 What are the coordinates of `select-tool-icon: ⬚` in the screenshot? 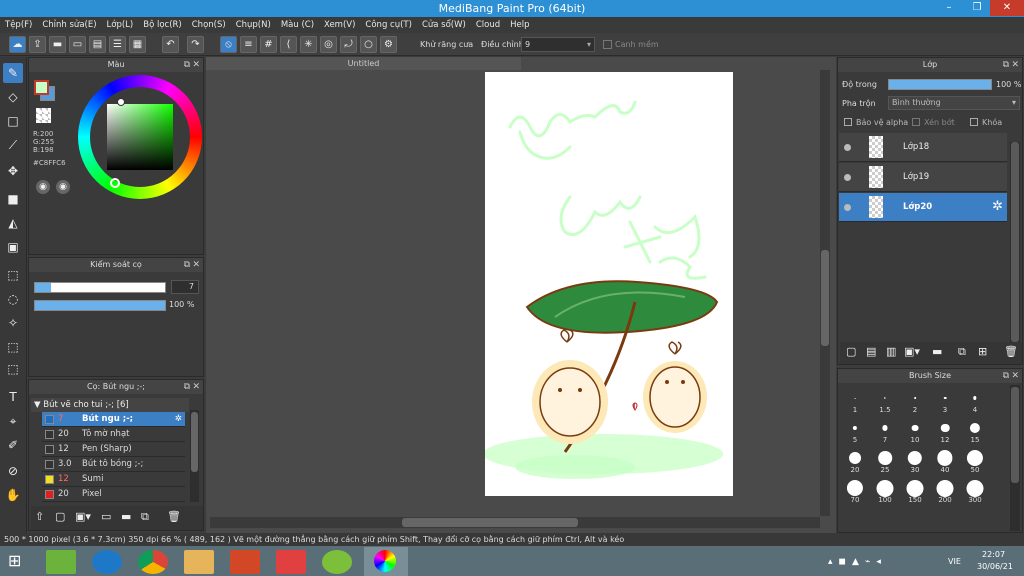 It's located at (13, 275).